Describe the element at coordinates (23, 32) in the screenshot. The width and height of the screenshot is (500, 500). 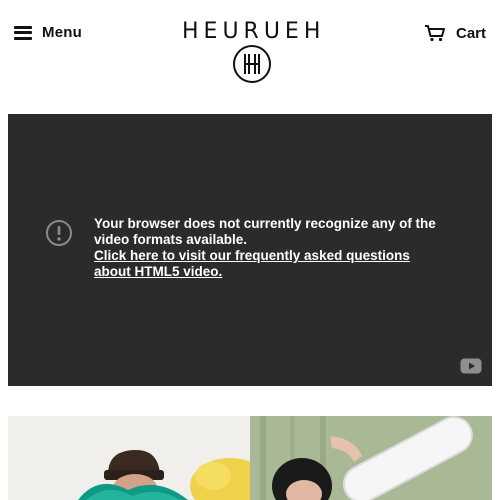
I see `hamburger-icon` at that location.